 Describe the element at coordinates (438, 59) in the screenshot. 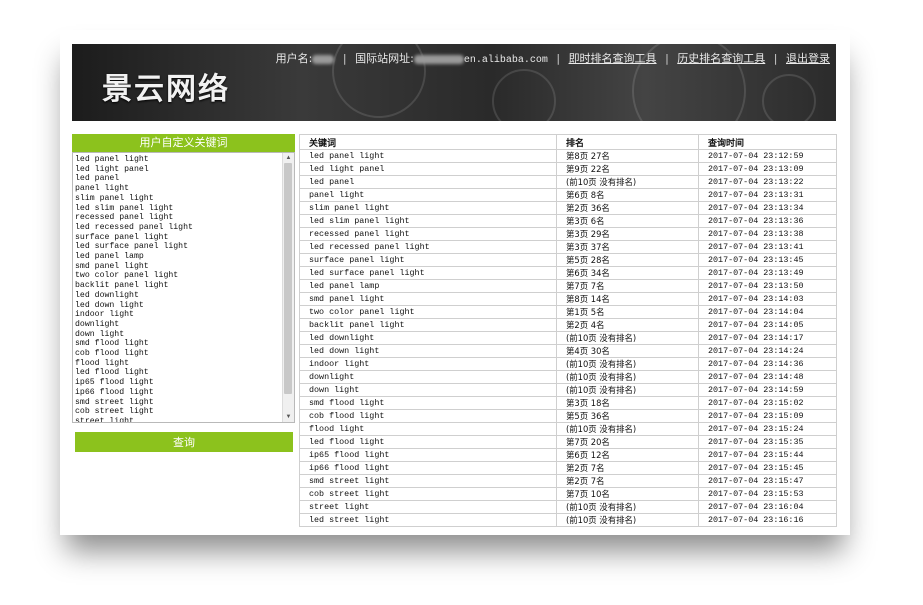

I see `site-redacted` at that location.